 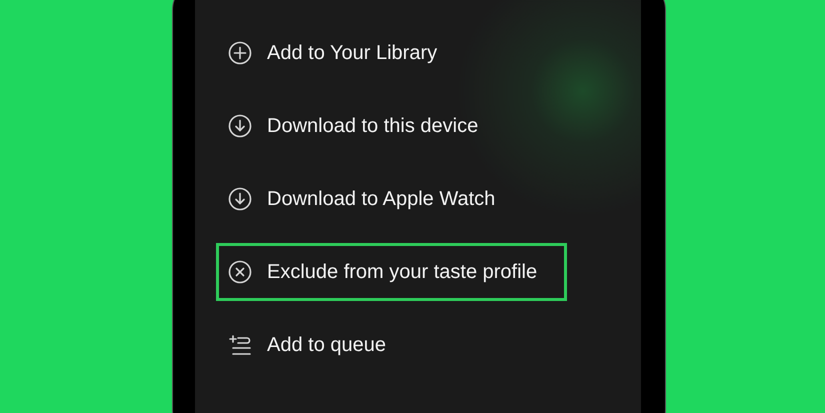 What do you see at coordinates (391, 126) in the screenshot?
I see `menu-item: Download to this device` at bounding box center [391, 126].